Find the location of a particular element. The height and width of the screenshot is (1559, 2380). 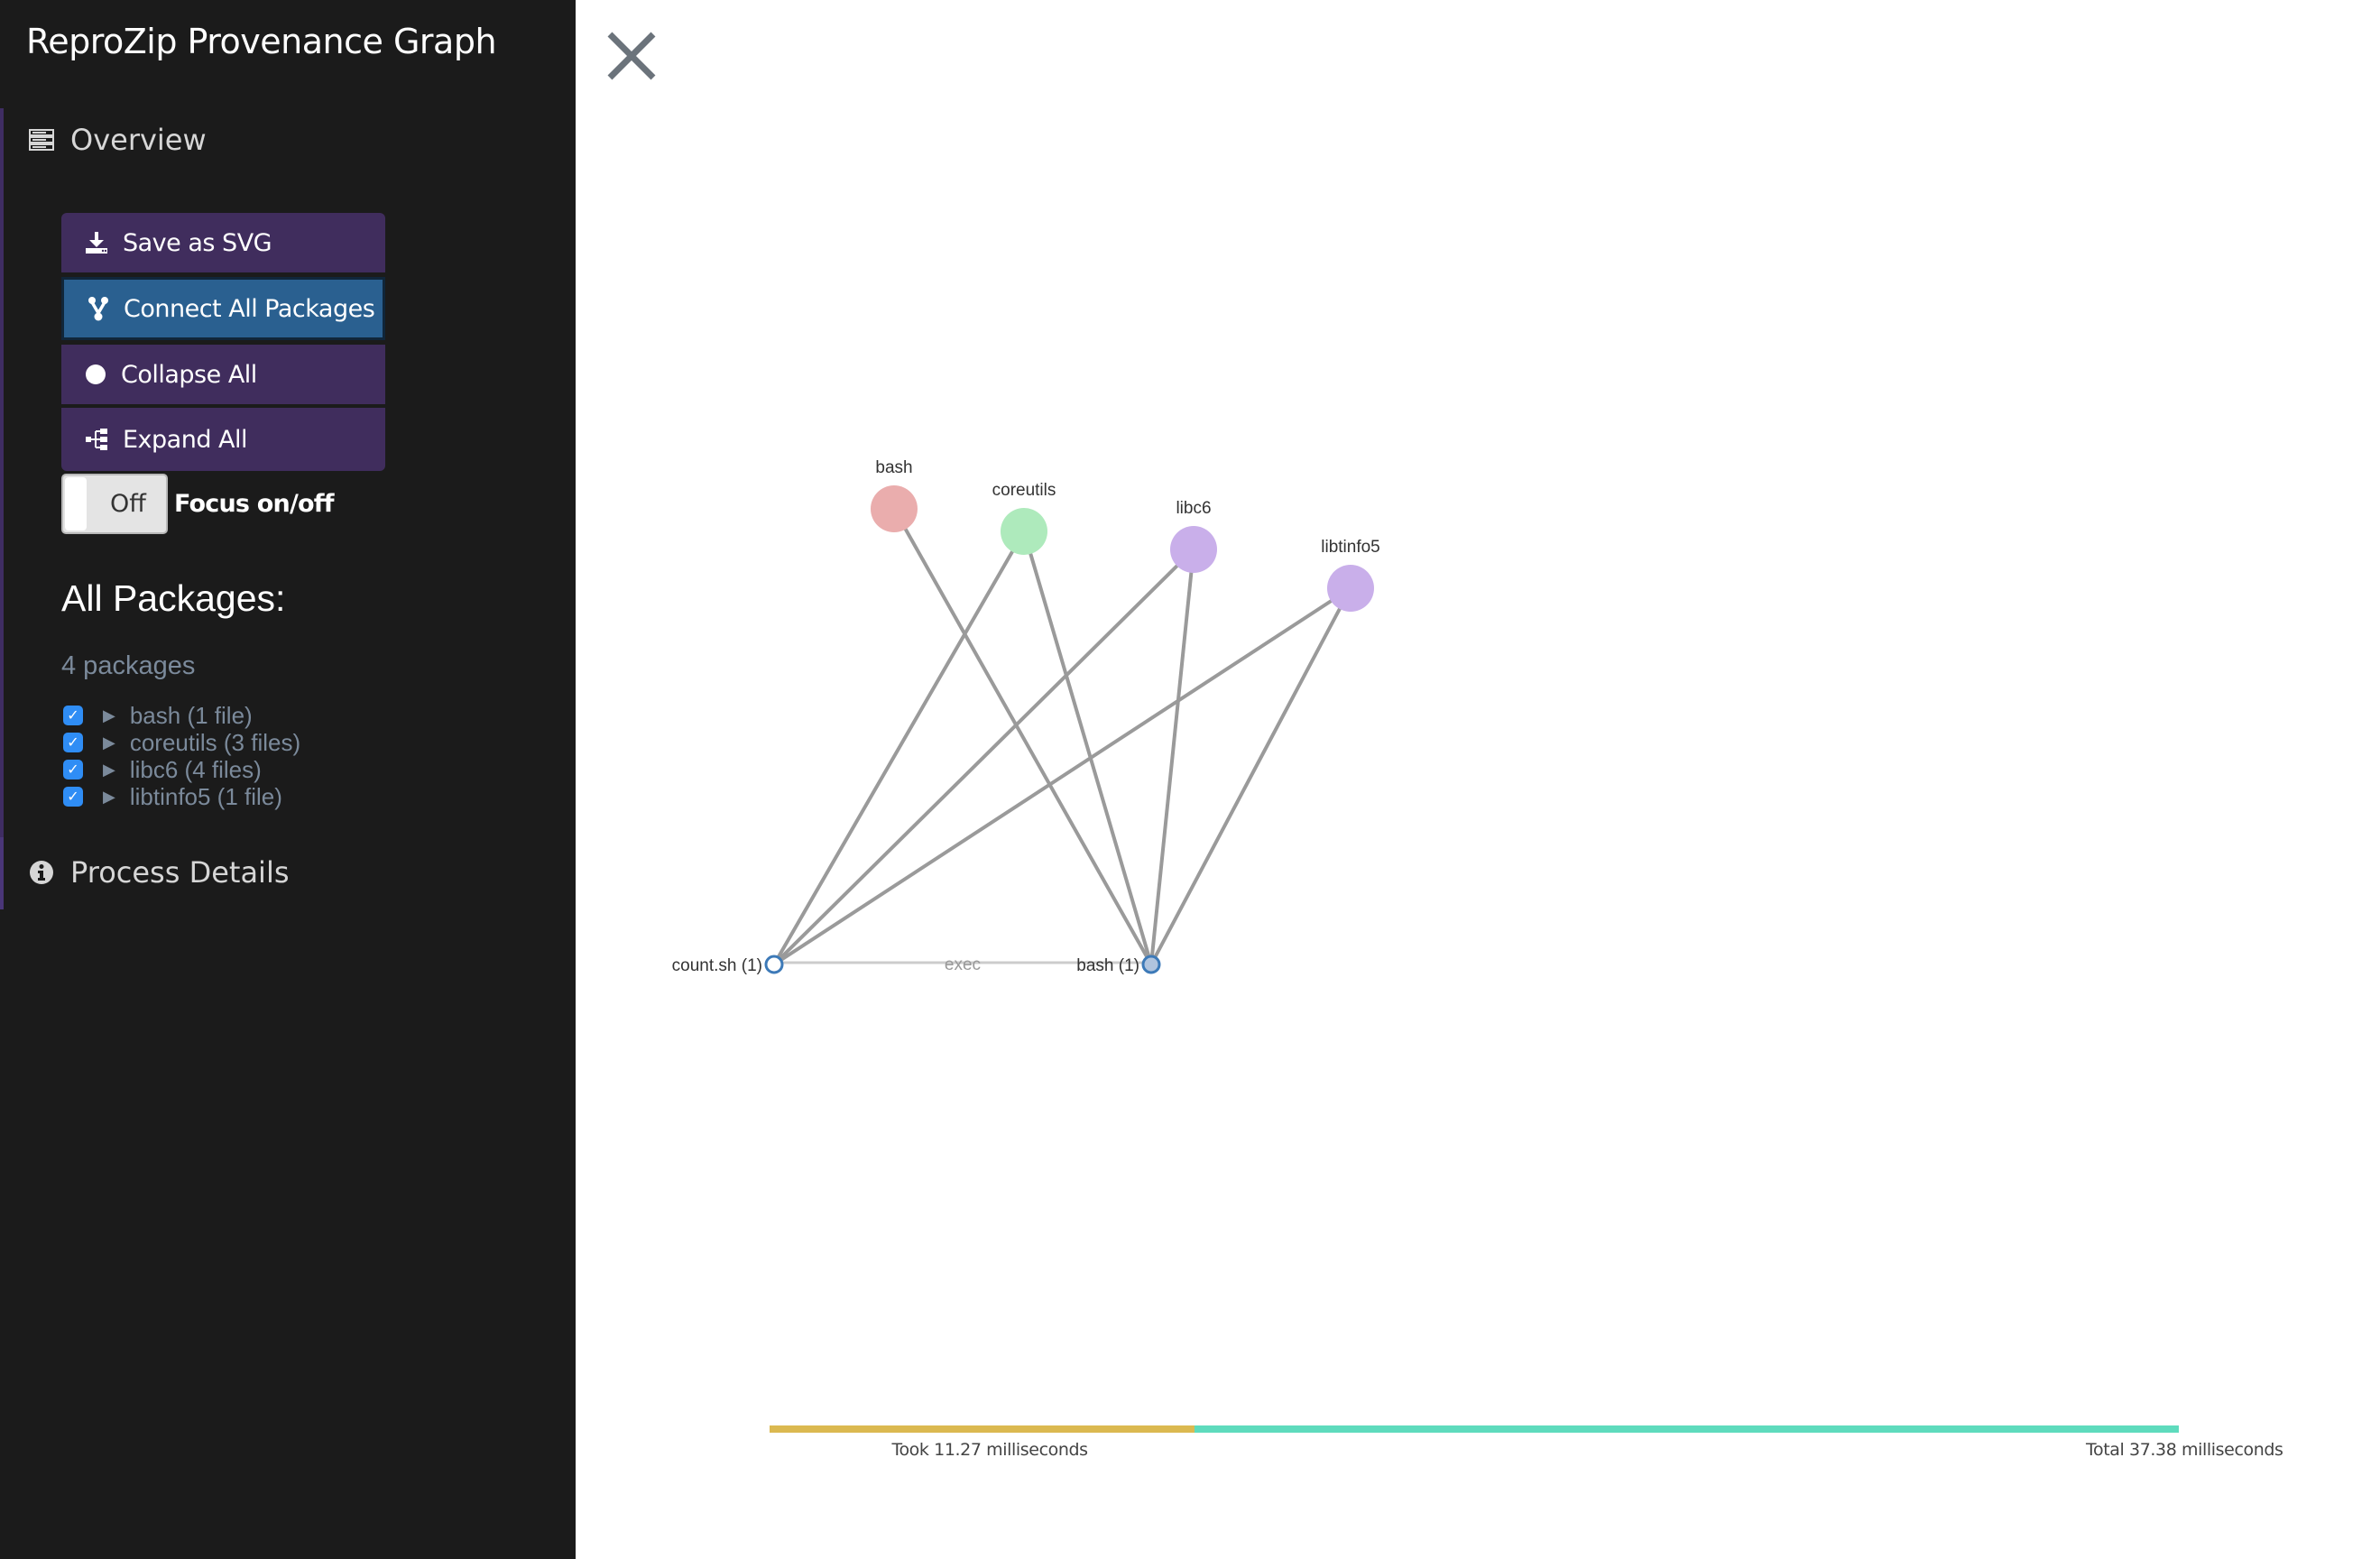

process-node-count is located at coordinates (774, 964).